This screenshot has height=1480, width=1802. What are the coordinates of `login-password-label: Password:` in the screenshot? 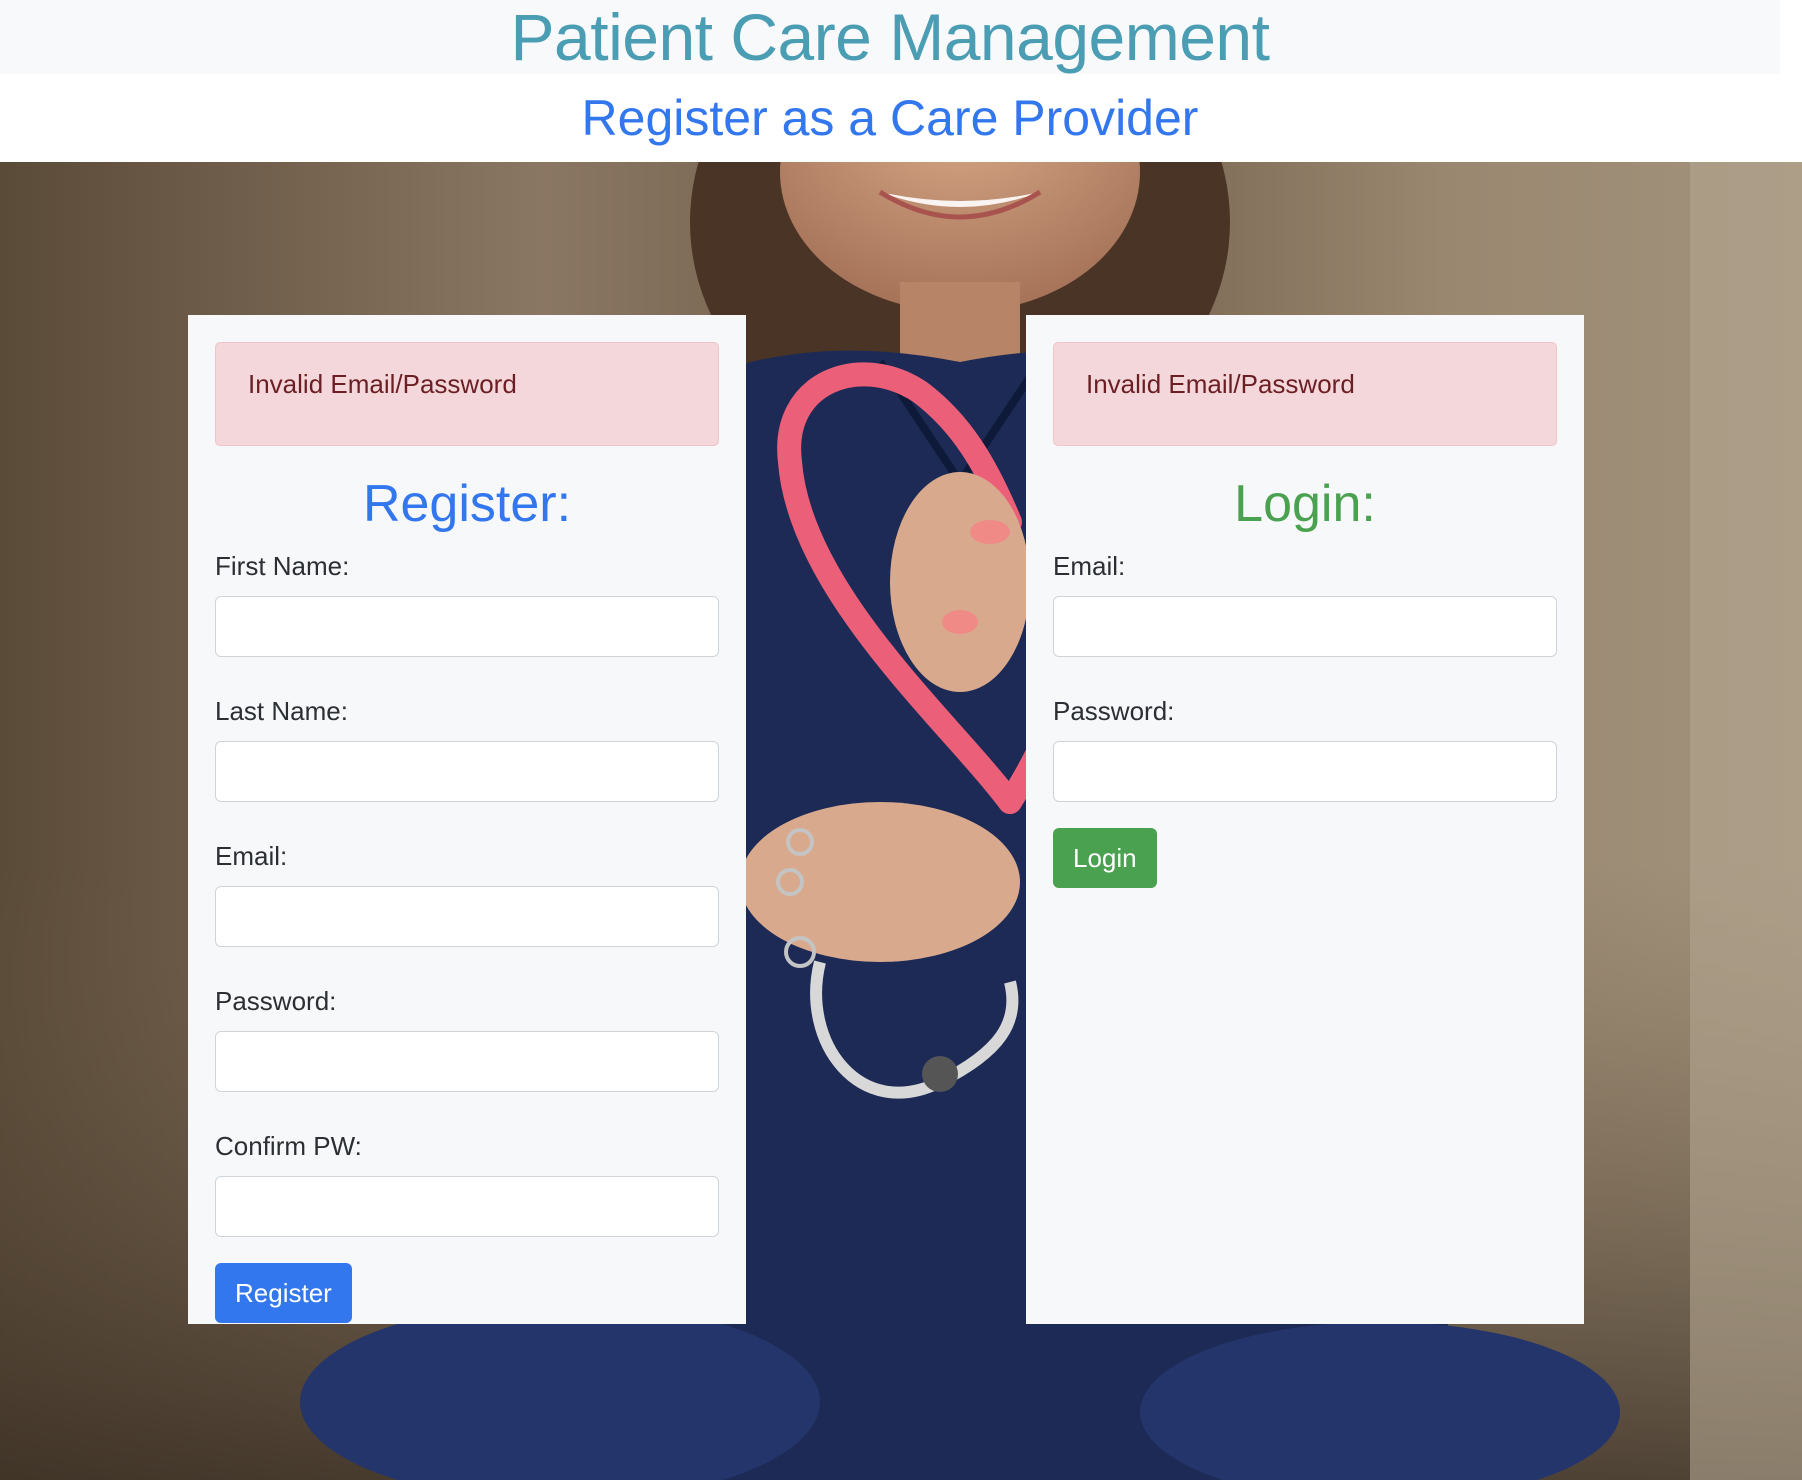 It's located at (1114, 711).